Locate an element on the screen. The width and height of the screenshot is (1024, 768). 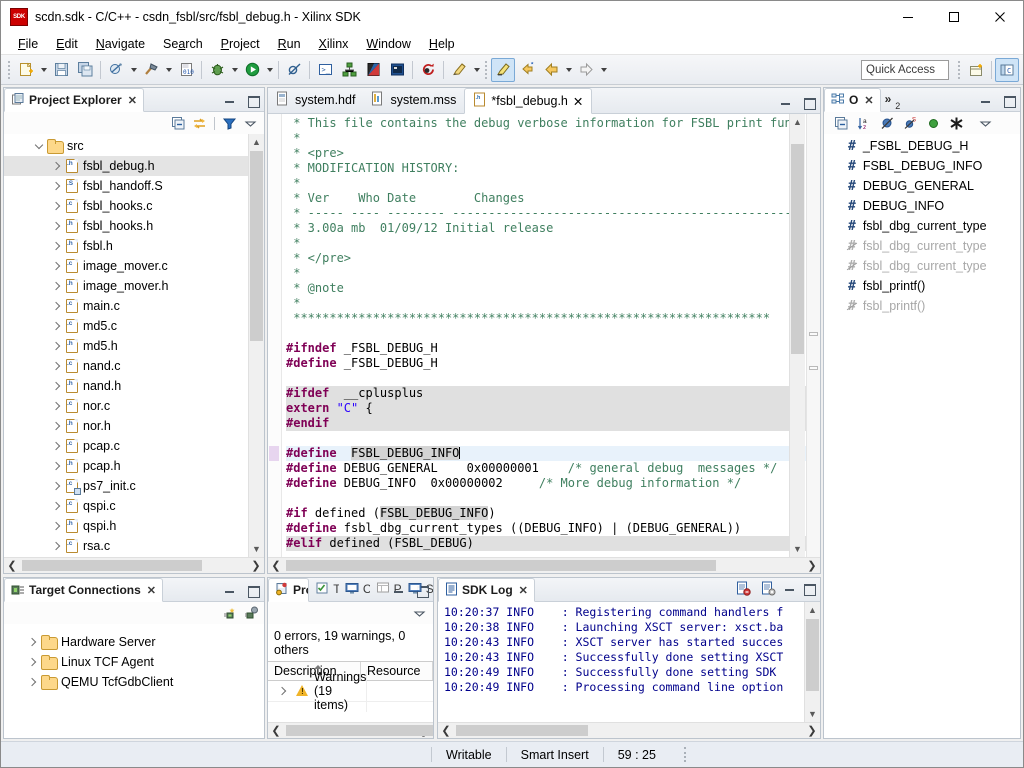
outline-item: # FSBL_DEBUG_INFO is located at coordinates (922, 166).